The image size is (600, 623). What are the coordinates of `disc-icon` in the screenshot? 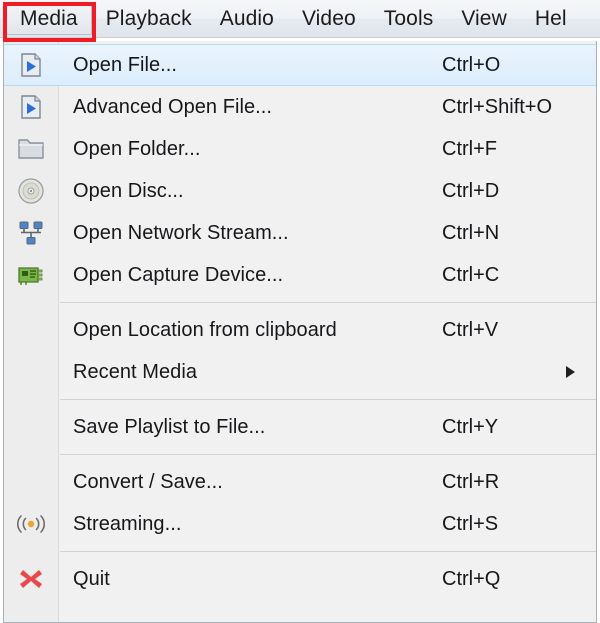 It's located at (31, 191).